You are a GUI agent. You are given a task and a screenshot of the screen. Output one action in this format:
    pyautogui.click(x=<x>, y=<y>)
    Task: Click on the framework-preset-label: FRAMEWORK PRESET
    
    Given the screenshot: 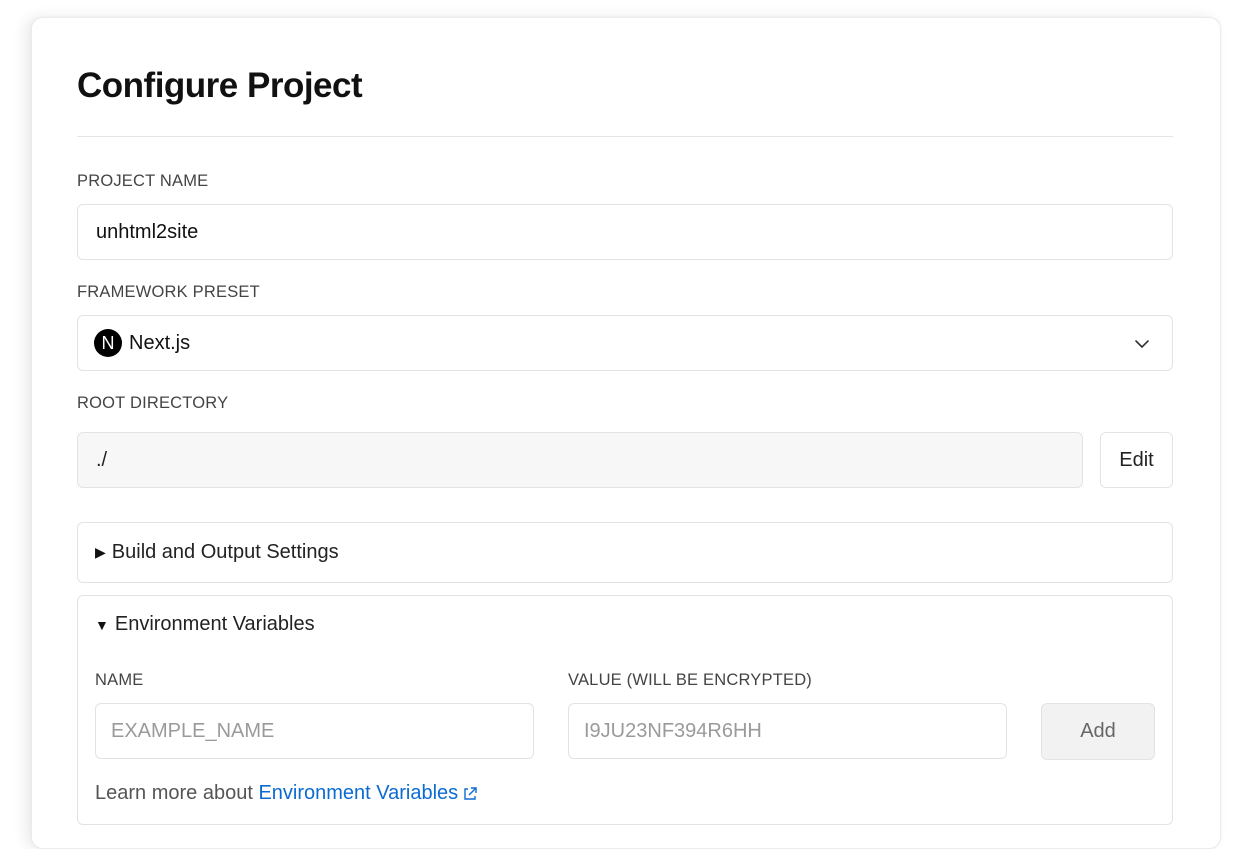 What is the action you would take?
    pyautogui.click(x=168, y=292)
    